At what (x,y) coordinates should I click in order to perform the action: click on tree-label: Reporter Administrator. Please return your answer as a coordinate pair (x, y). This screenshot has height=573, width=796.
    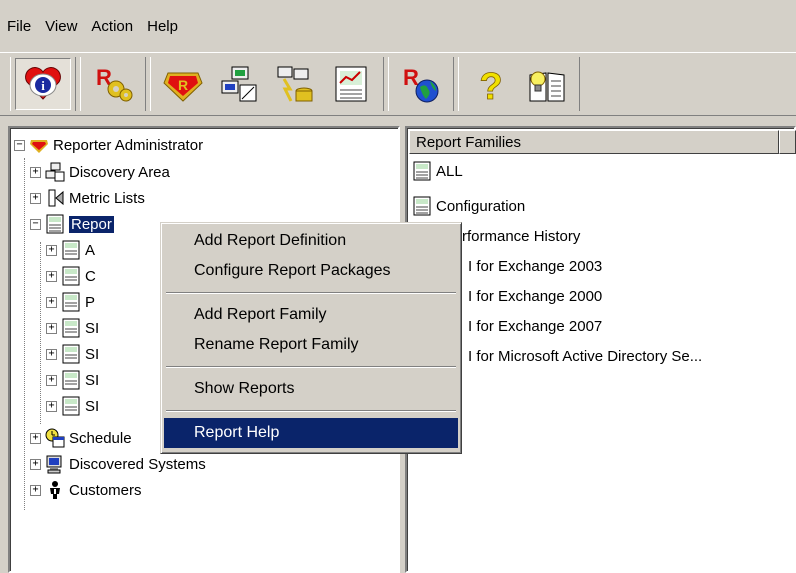
    Looking at the image, I should click on (128, 145).